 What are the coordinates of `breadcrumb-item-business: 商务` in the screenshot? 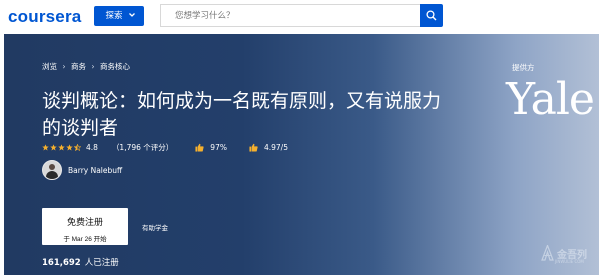 It's located at (78, 66).